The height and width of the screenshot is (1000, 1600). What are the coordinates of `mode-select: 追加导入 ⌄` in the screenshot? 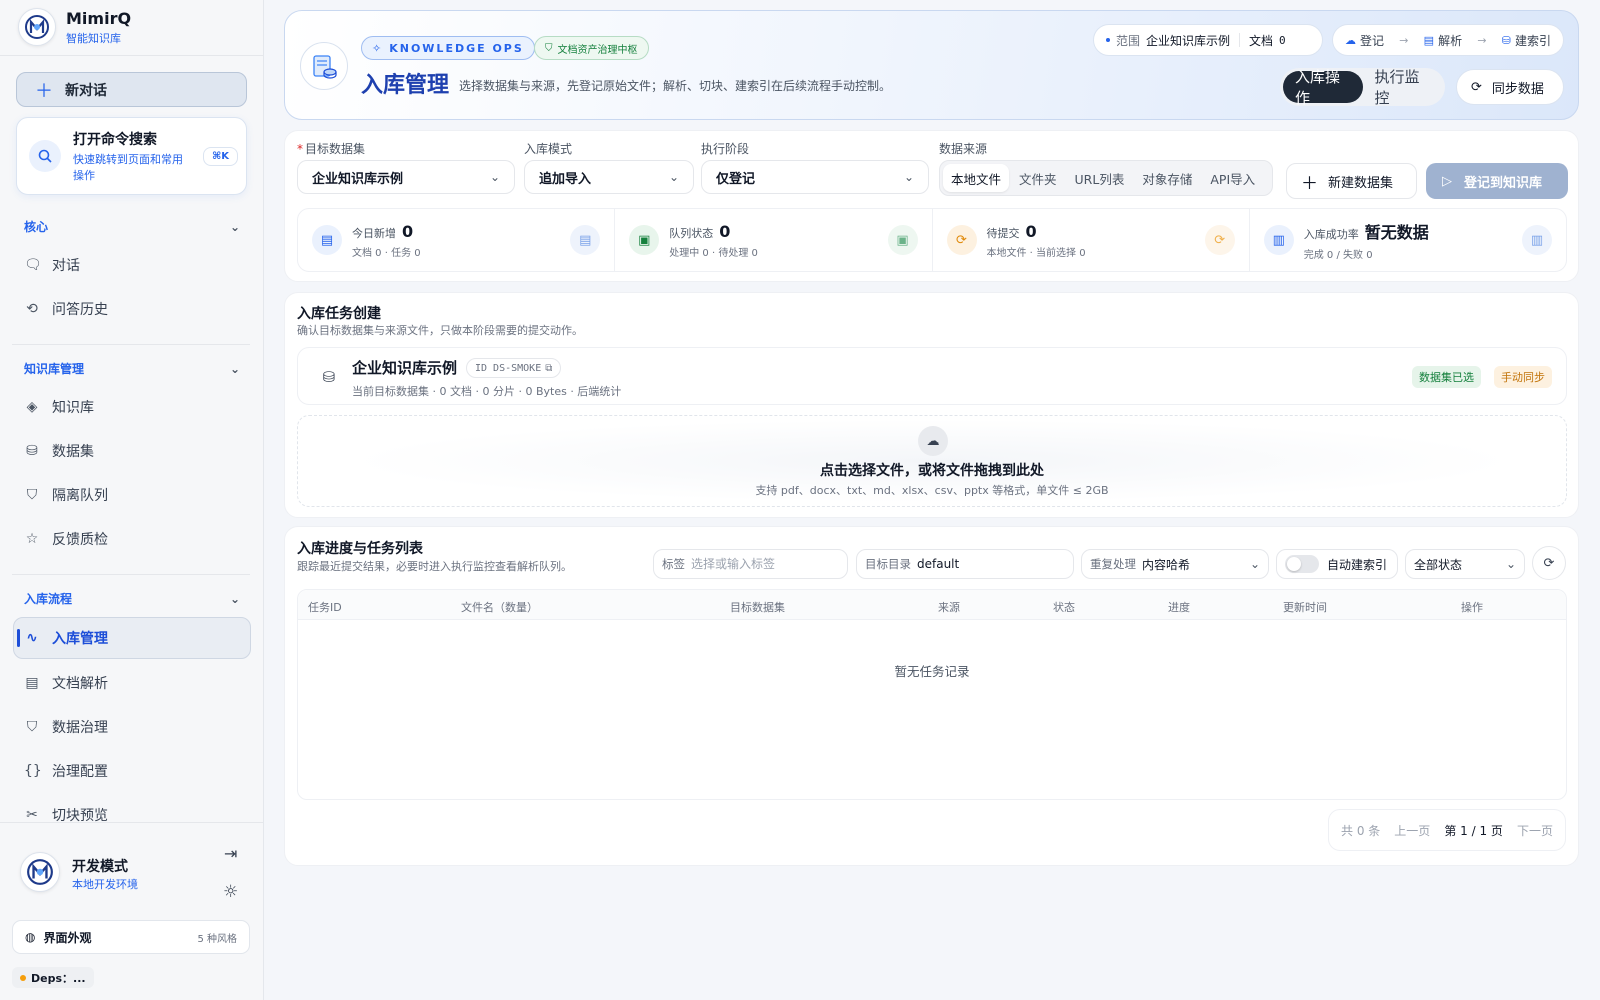 It's located at (609, 177).